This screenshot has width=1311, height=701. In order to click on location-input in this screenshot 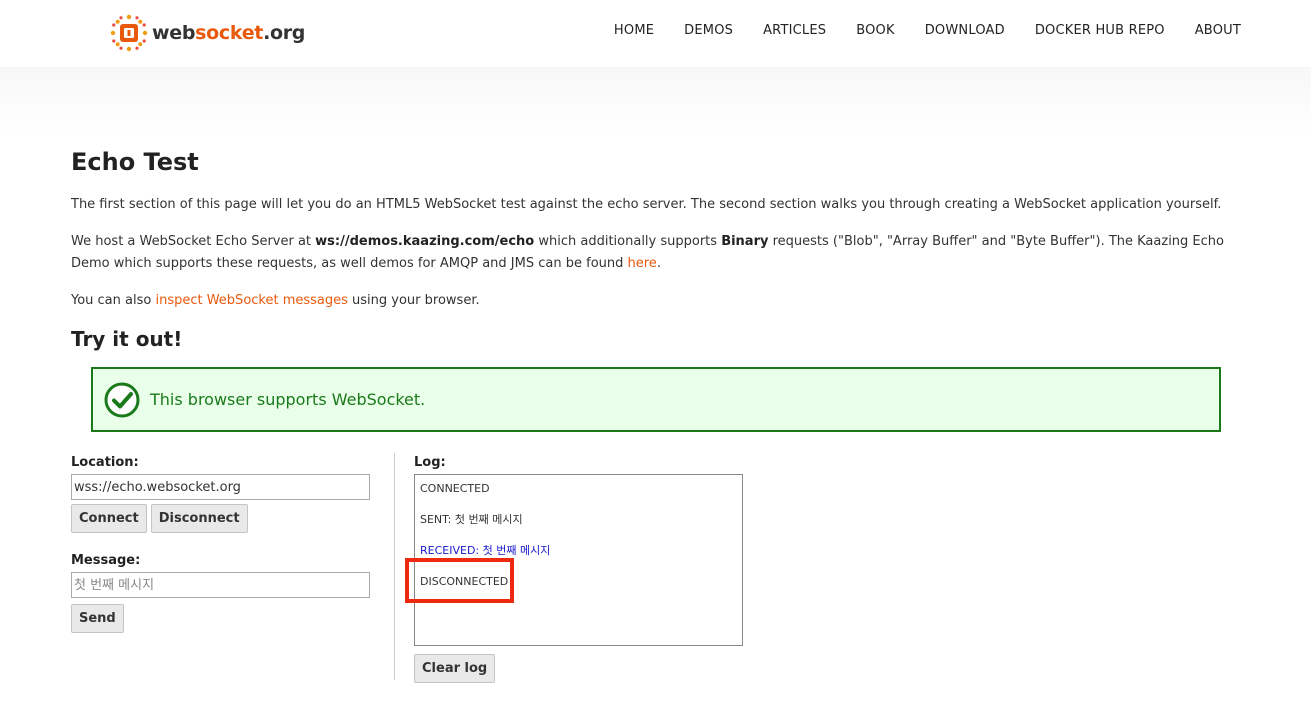, I will do `click(220, 487)`.